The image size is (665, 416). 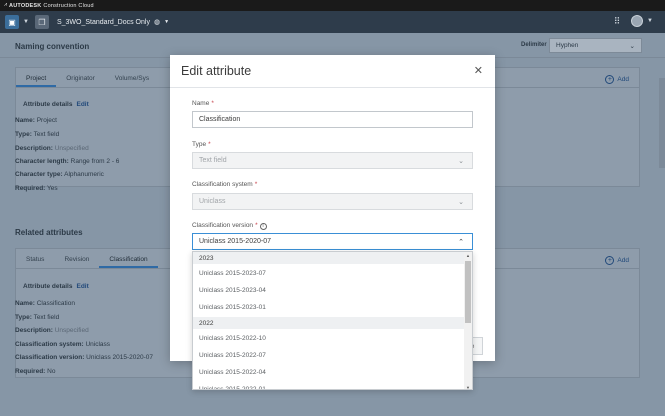 I want to click on avatar, so click(x=637, y=21).